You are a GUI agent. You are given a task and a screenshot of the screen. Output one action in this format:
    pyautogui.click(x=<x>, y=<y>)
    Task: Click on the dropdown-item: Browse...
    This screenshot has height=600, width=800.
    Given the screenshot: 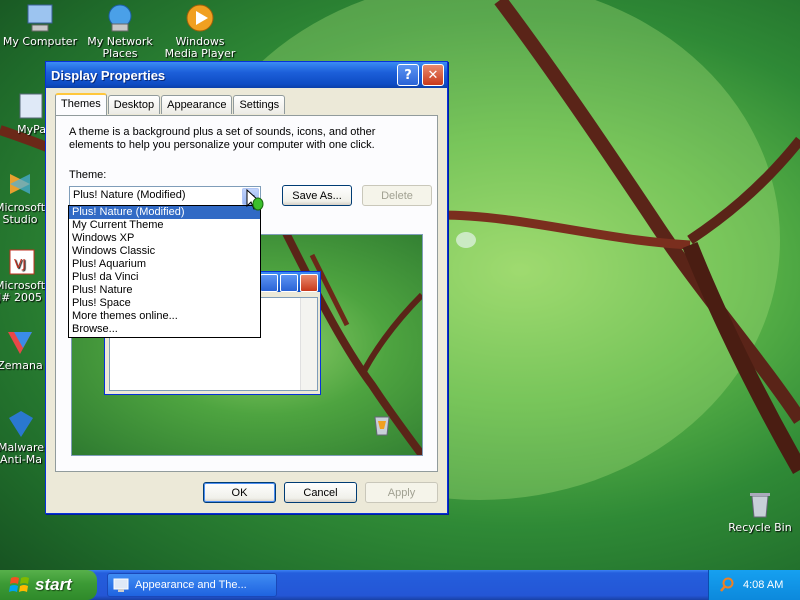 What is the action you would take?
    pyautogui.click(x=164, y=329)
    